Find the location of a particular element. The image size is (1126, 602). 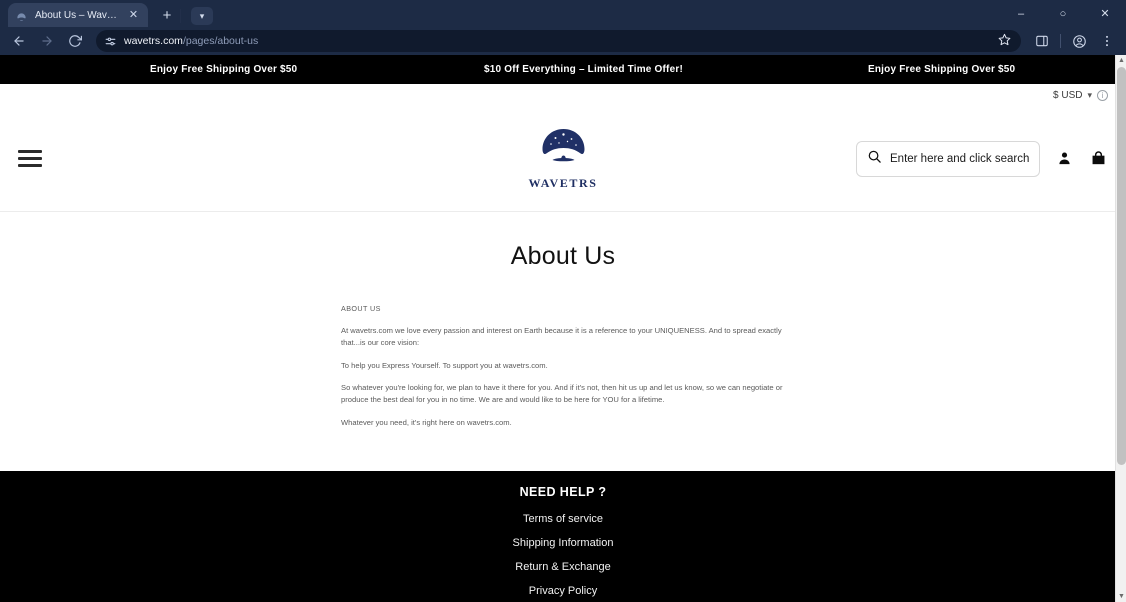

close-window-button: ✕ is located at coordinates (1105, 13).